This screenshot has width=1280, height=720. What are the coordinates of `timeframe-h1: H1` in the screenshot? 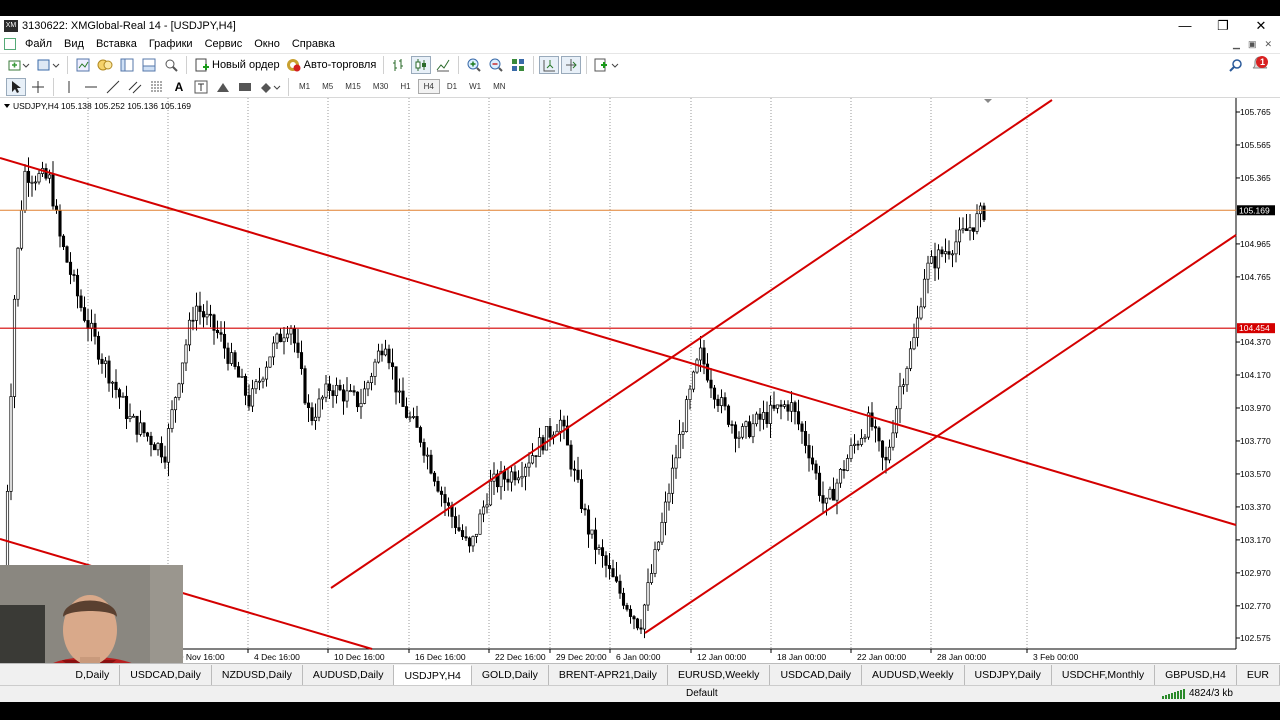 It's located at (405, 86).